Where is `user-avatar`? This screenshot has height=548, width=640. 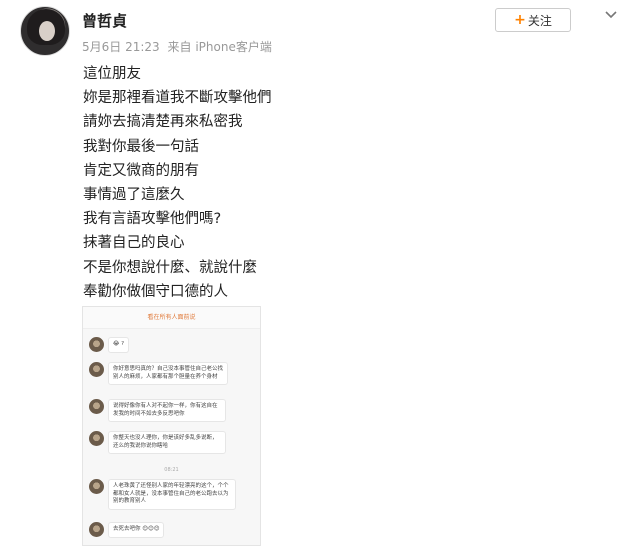 user-avatar is located at coordinates (45, 31).